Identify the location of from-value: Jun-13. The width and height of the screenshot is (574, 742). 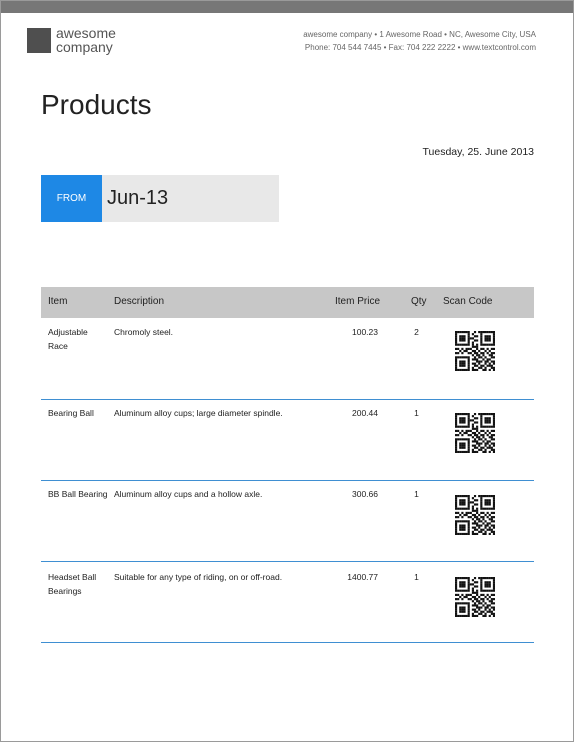
(190, 198).